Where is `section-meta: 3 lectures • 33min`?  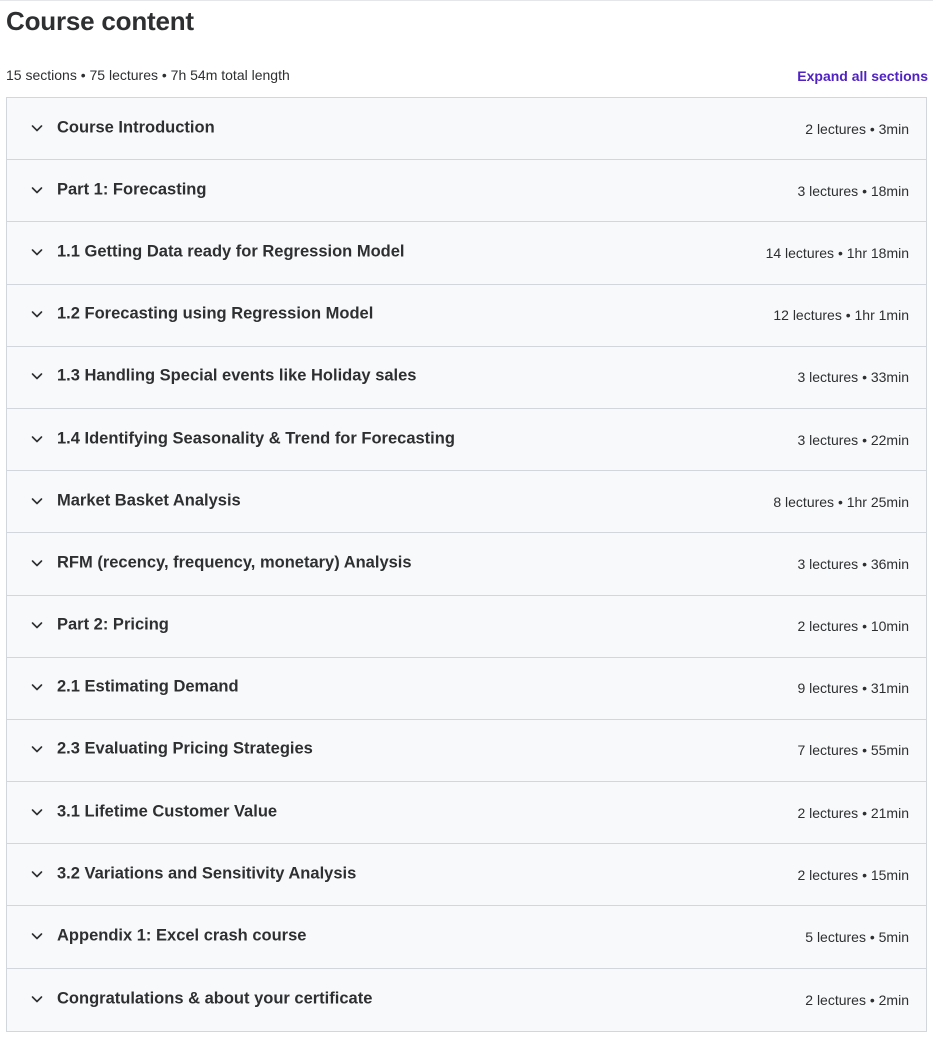 section-meta: 3 lectures • 33min is located at coordinates (853, 377).